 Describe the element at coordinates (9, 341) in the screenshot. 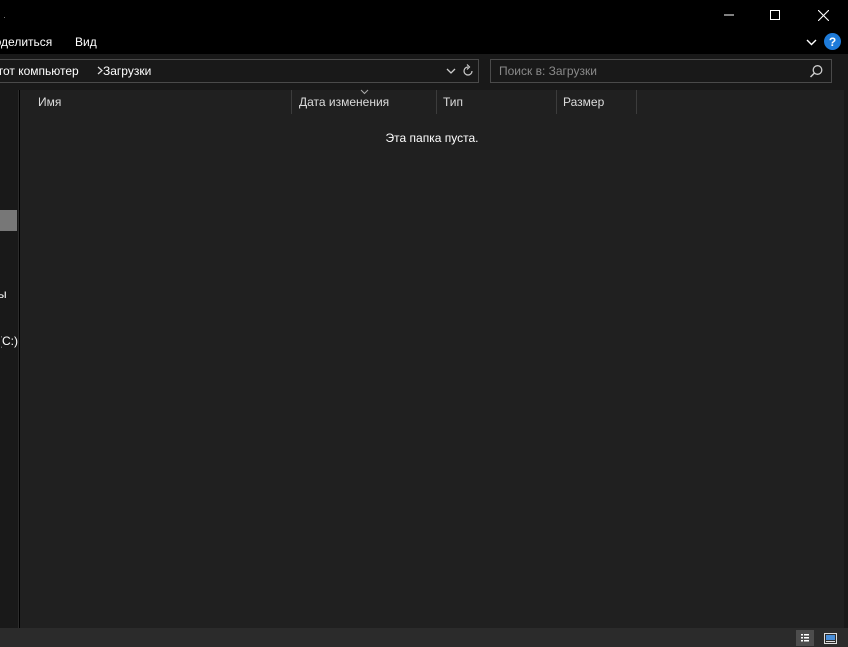

I see `nav-item-drive-c: (C:)` at that location.